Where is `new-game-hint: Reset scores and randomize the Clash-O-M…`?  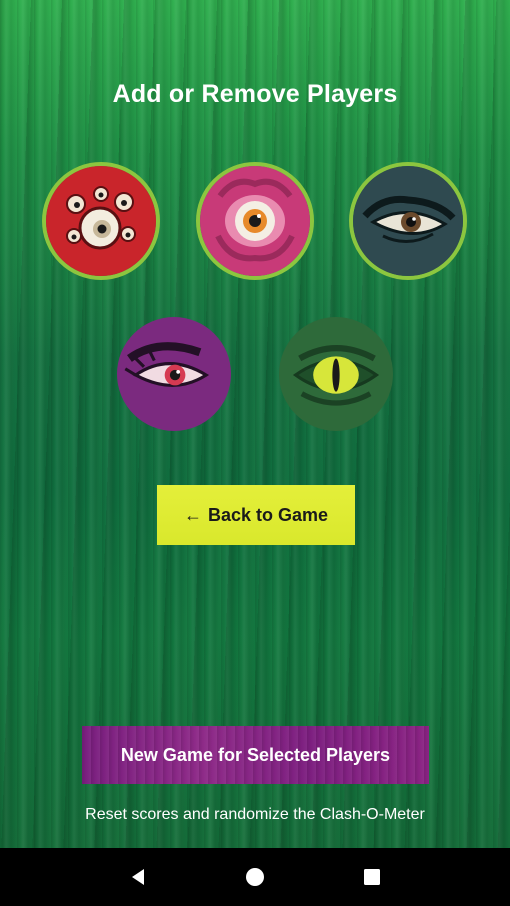 new-game-hint: Reset scores and randomize the Clash-O-M… is located at coordinates (255, 814).